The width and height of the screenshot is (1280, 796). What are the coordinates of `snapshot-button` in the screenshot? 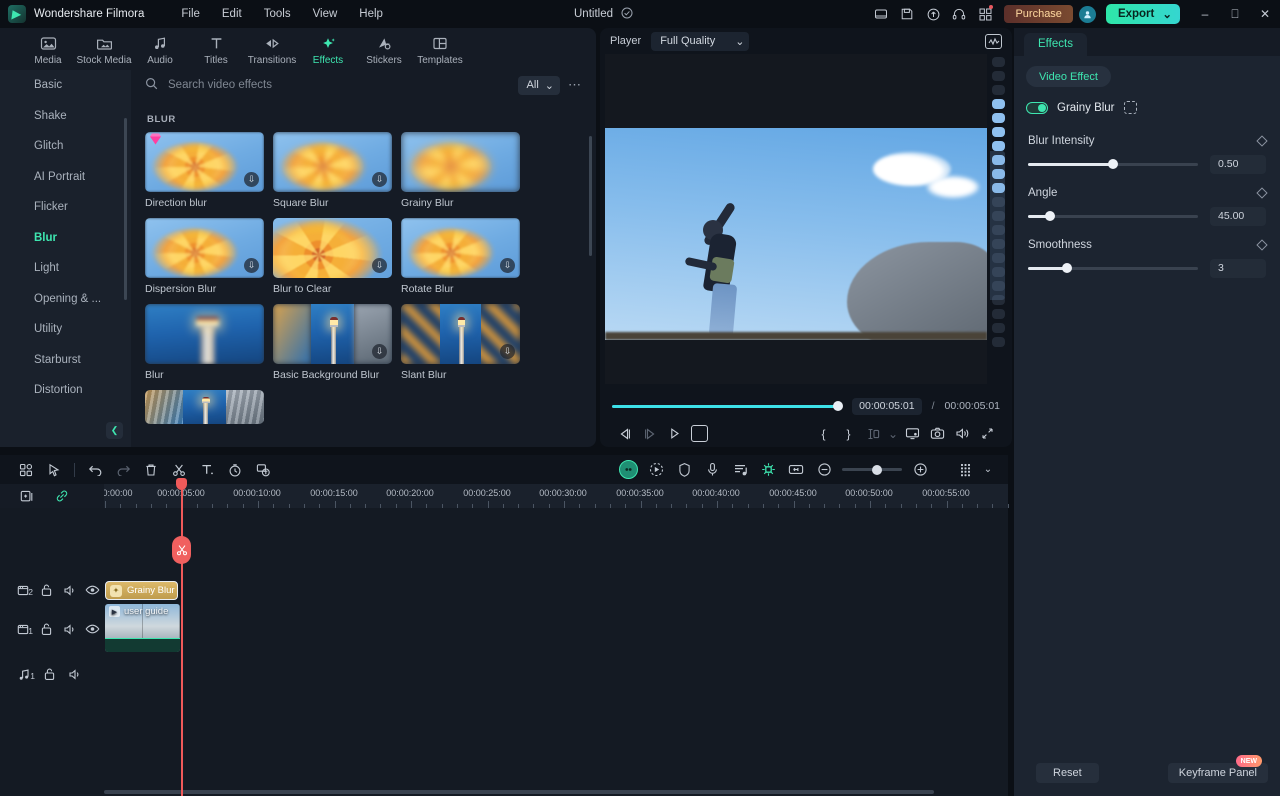 It's located at (937, 434).